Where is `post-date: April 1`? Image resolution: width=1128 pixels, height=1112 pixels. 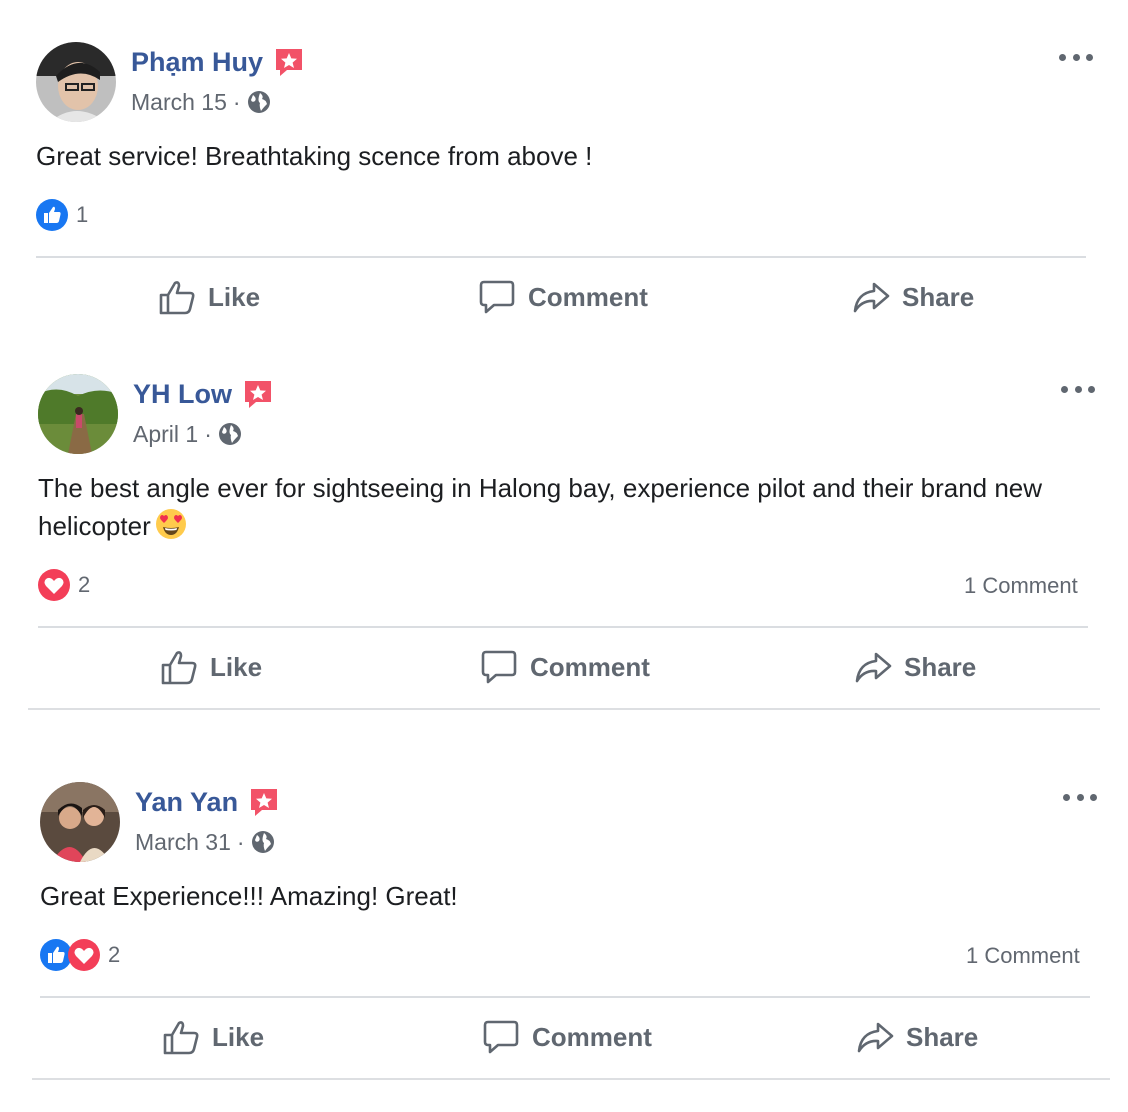 post-date: April 1 is located at coordinates (165, 434).